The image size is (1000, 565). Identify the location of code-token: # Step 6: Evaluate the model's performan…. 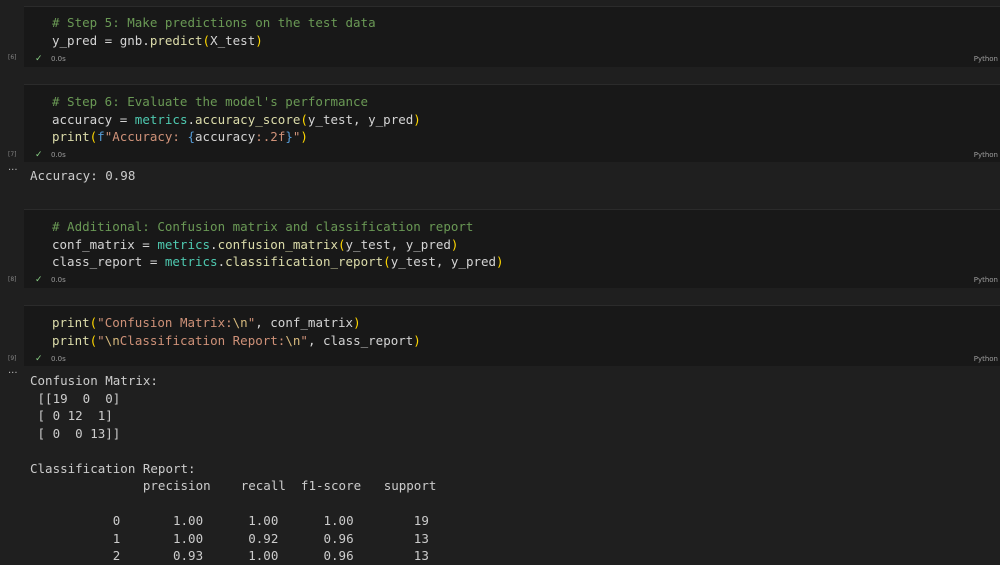
(210, 101).